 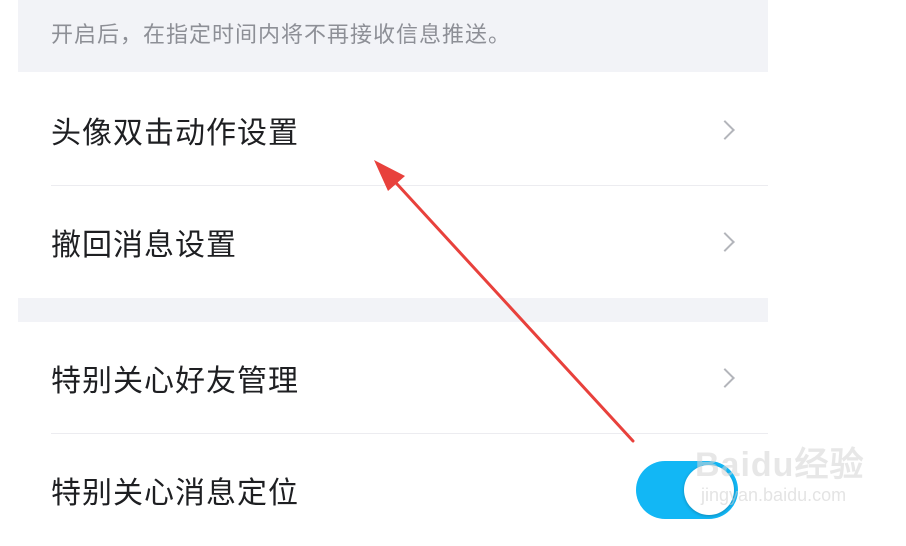 I want to click on watermark: Baidu经验 jingyan.baidu.com, so click(x=780, y=477).